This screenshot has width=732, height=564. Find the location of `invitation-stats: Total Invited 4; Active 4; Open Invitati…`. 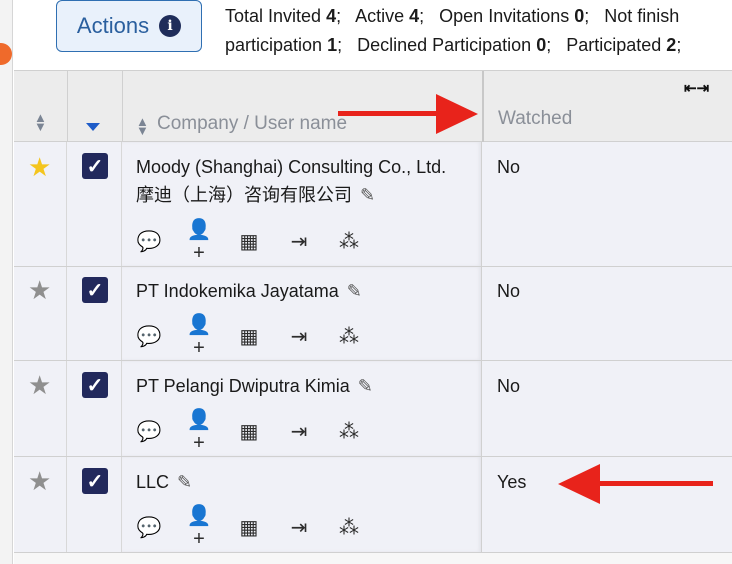

invitation-stats: Total Invited 4; Active 4; Open Invitati… is located at coordinates (478, 31).